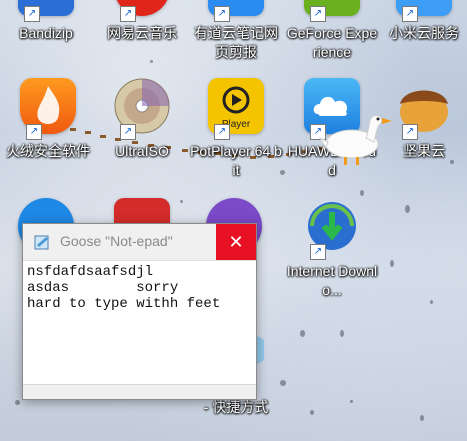 The height and width of the screenshot is (441, 467). Describe the element at coordinates (139, 391) in the screenshot. I see `horizontal-scrollbar` at that location.